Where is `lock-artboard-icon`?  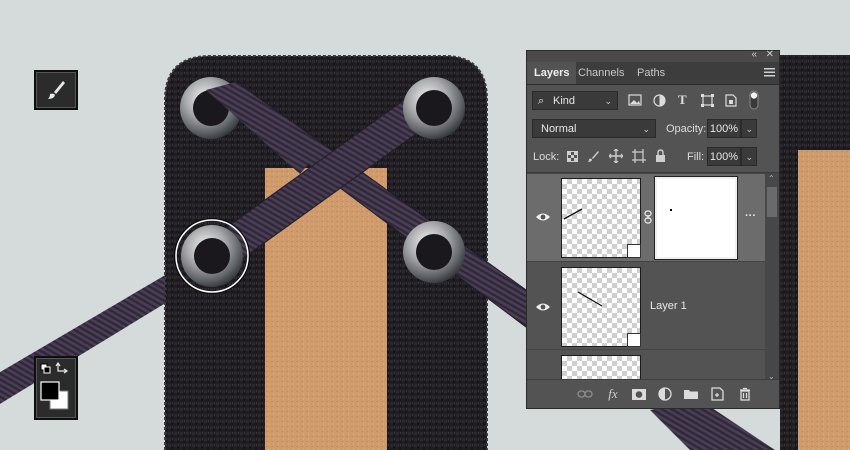 lock-artboard-icon is located at coordinates (639, 156).